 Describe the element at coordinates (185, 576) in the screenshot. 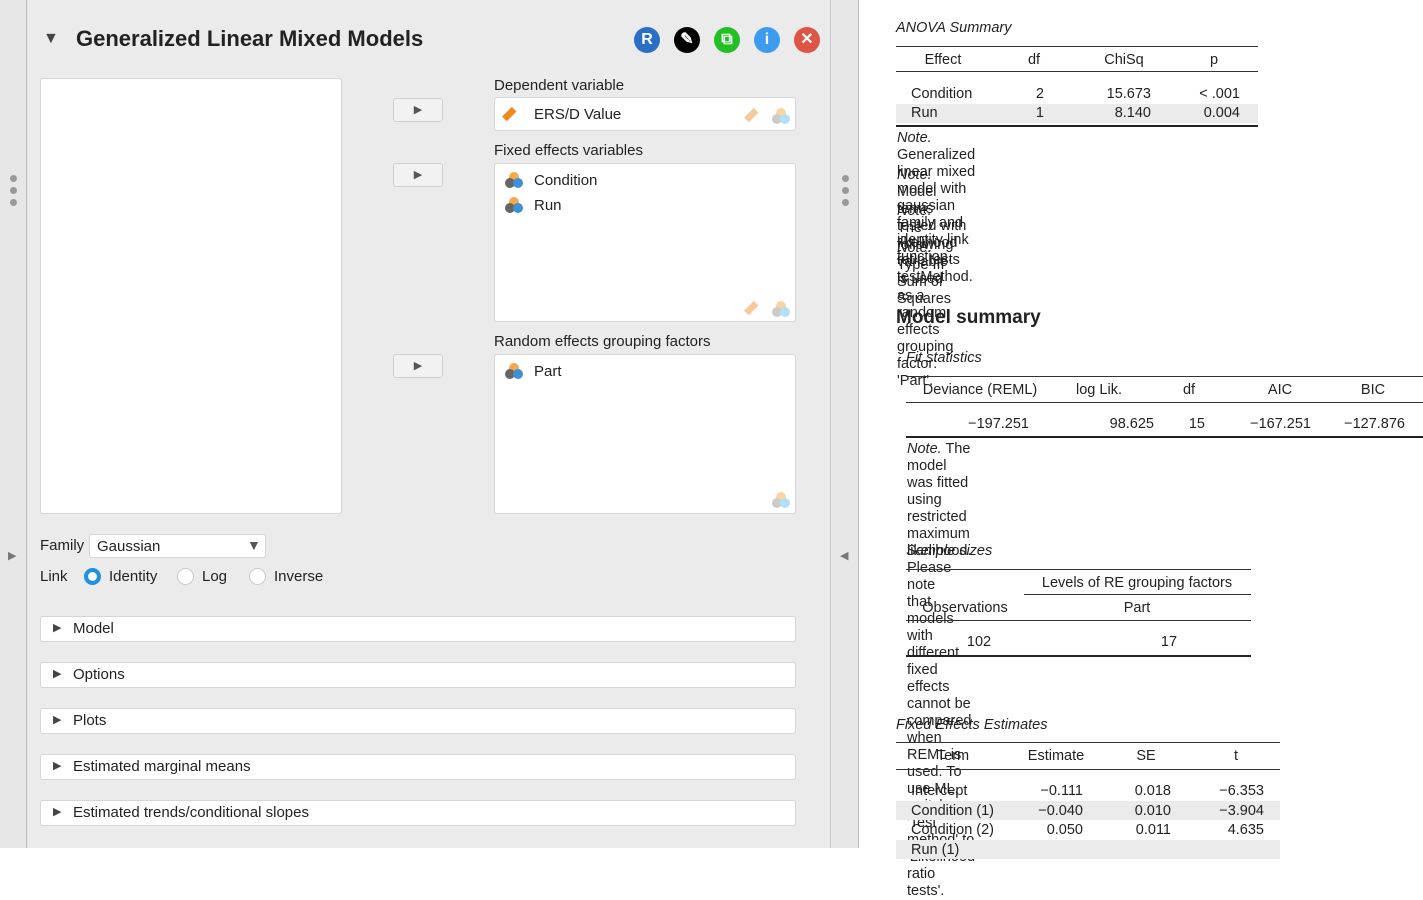

I see `link-log-radio` at that location.